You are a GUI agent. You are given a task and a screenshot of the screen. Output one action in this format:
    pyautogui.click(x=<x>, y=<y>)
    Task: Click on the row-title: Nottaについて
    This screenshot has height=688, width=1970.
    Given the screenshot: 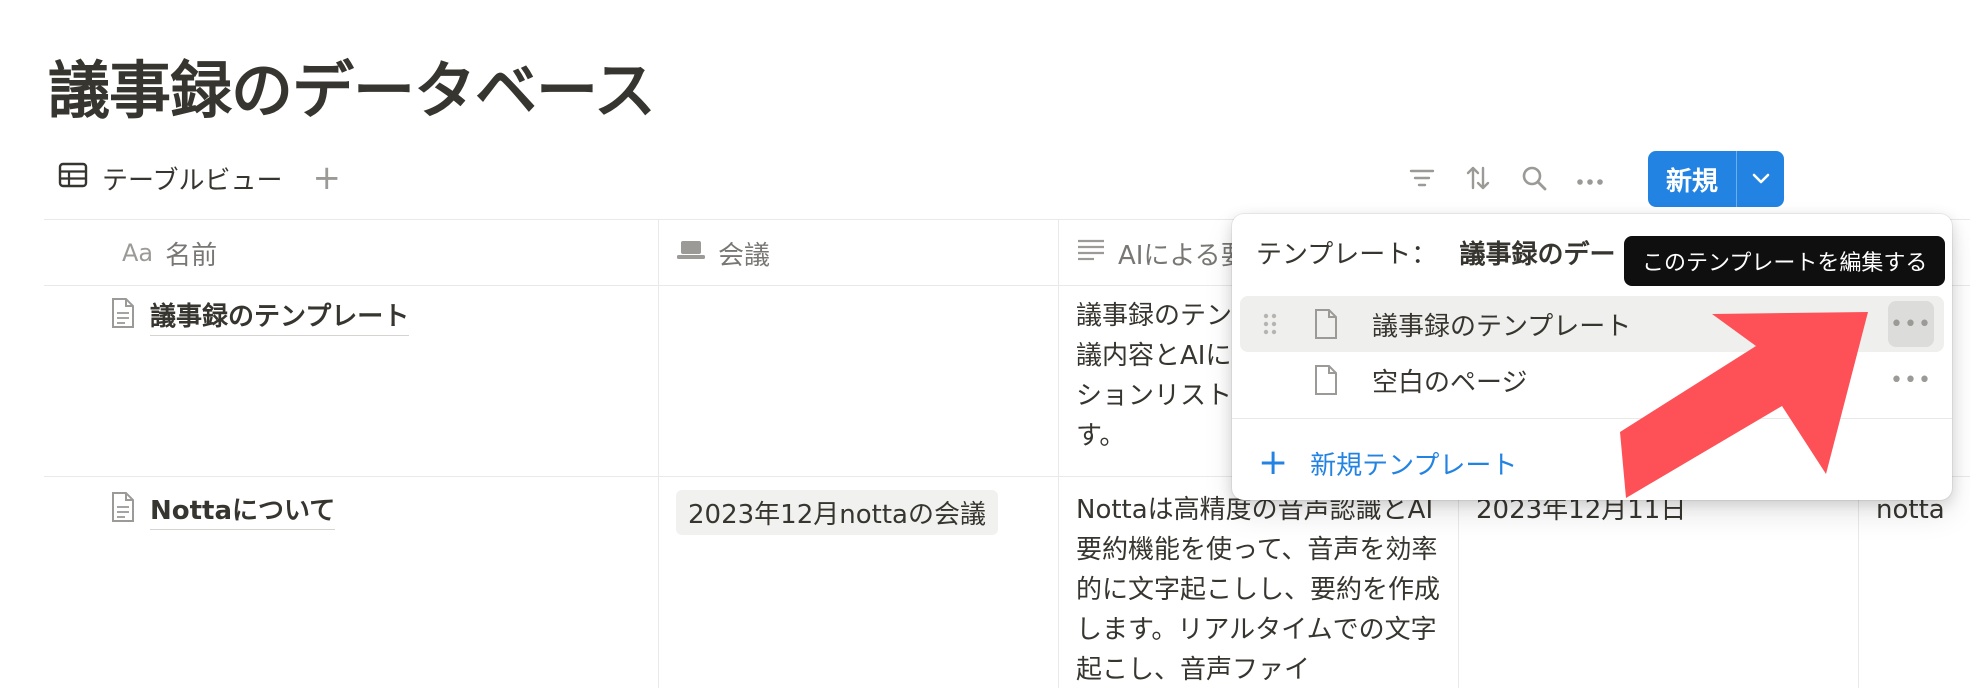 What is the action you would take?
    pyautogui.click(x=243, y=510)
    